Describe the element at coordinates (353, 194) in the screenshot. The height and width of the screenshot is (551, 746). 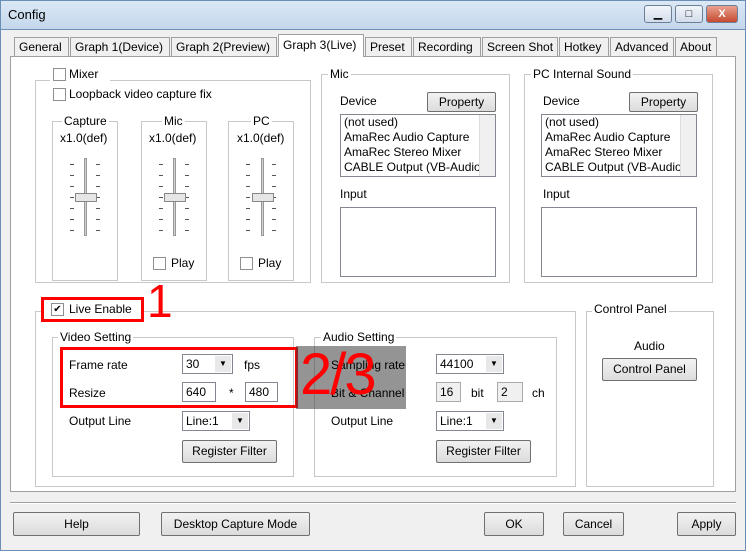
I see `mic-input-label: Input` at that location.